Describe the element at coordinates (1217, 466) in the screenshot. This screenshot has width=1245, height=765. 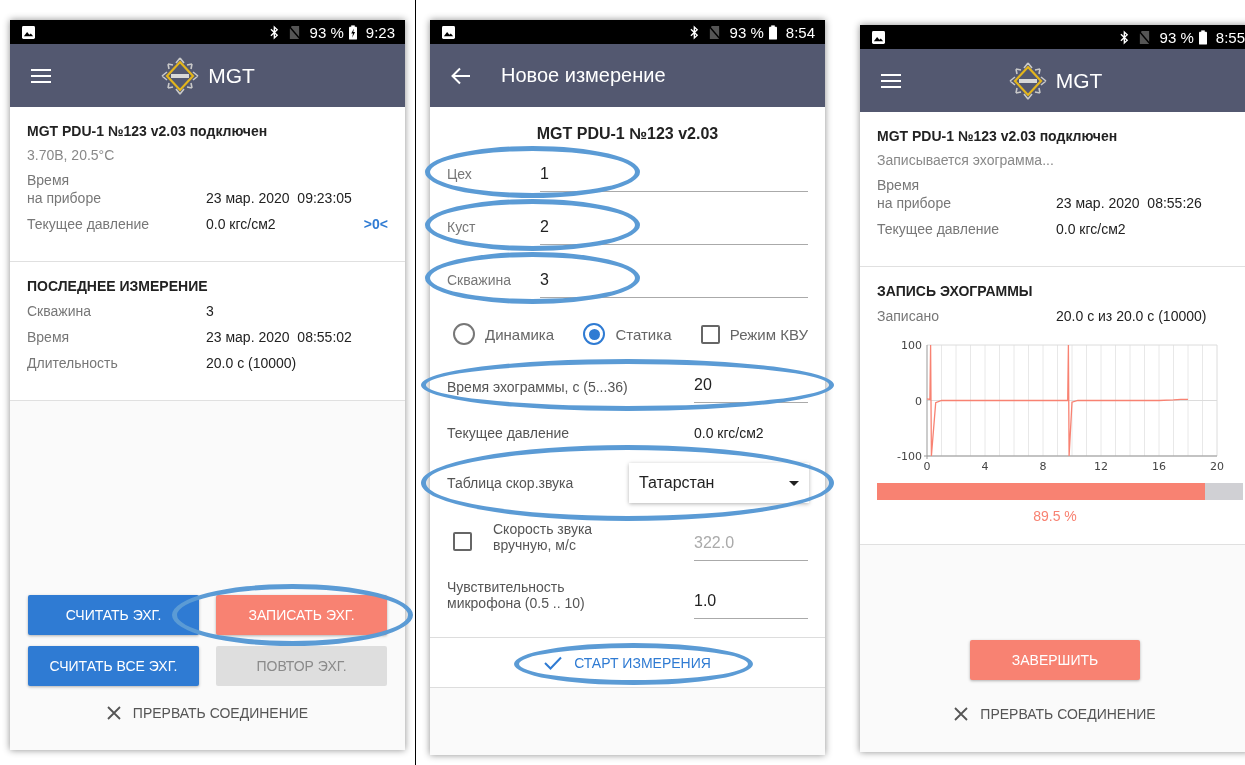
I see `axis-label: 20` at that location.